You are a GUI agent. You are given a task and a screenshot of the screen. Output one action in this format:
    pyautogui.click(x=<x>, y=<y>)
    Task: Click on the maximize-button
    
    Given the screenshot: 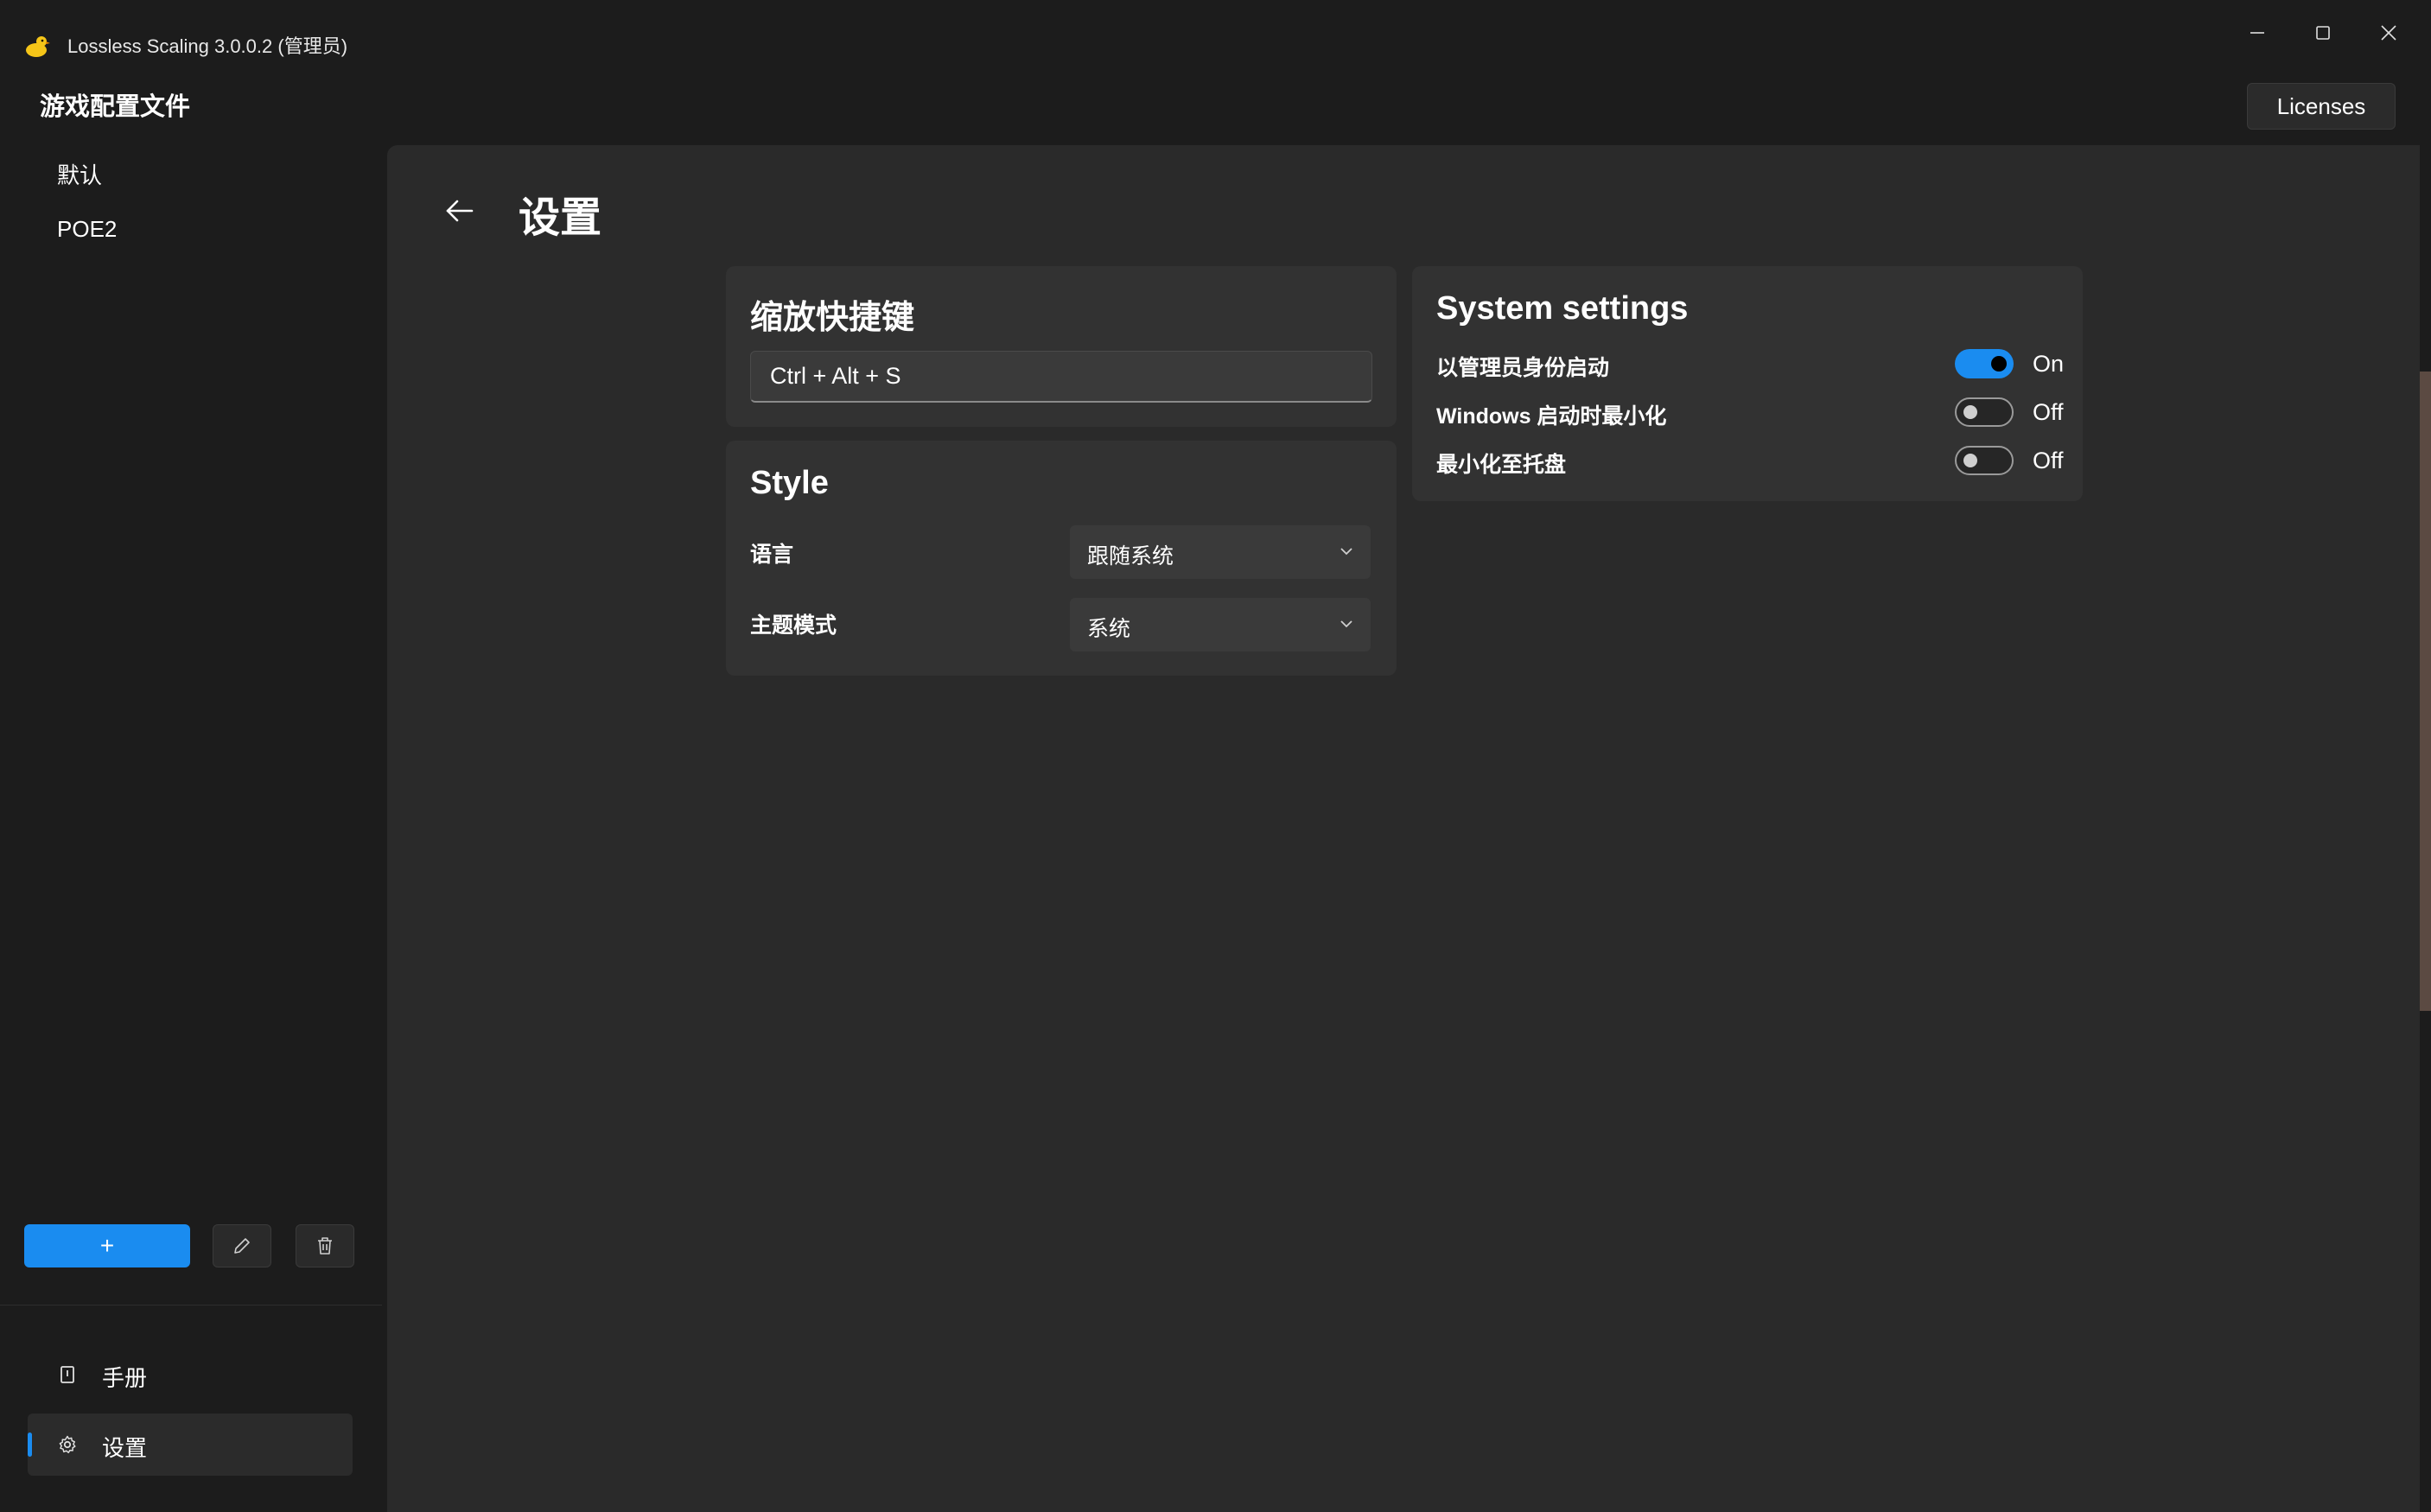 What is the action you would take?
    pyautogui.click(x=2323, y=33)
    